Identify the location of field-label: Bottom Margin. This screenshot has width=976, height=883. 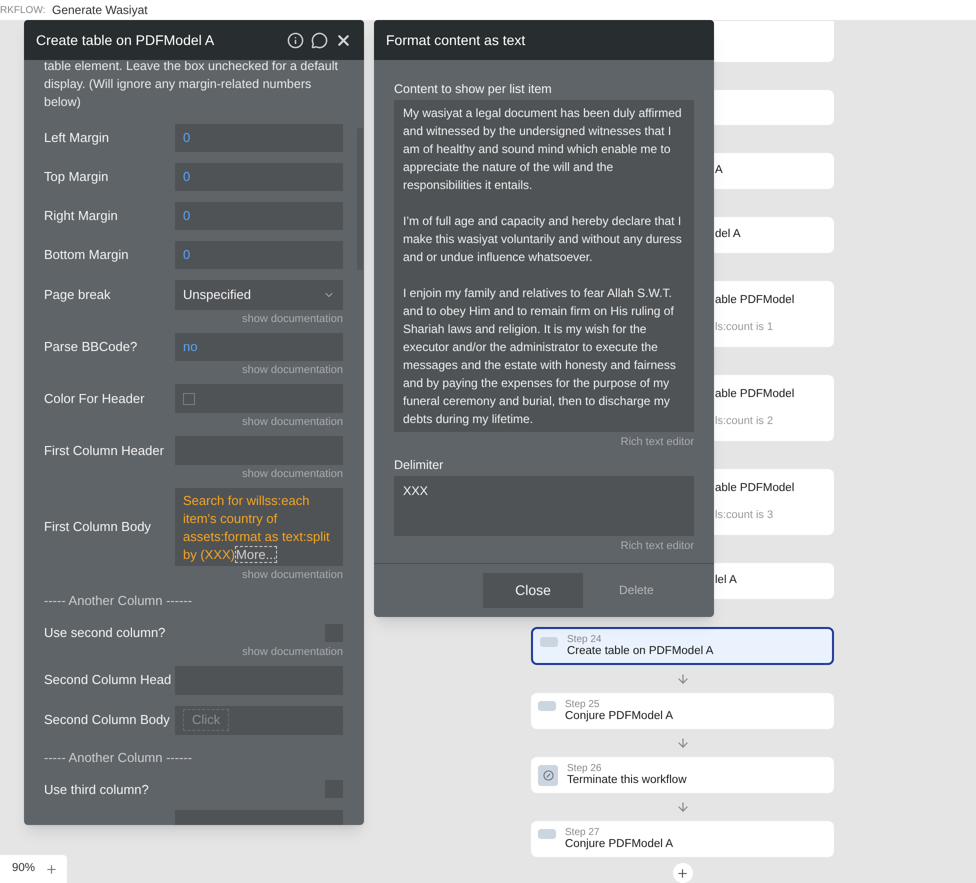
(87, 255).